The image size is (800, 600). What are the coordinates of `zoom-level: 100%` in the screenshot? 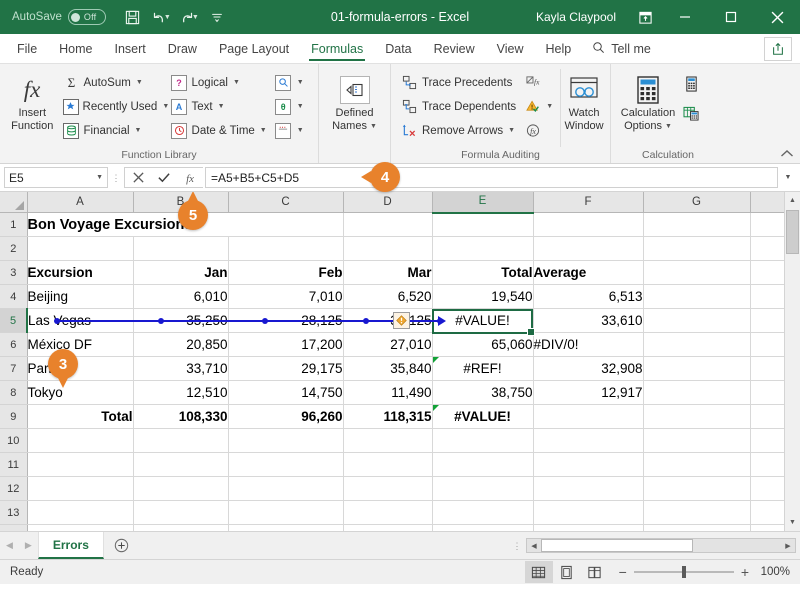 It's located at (773, 572).